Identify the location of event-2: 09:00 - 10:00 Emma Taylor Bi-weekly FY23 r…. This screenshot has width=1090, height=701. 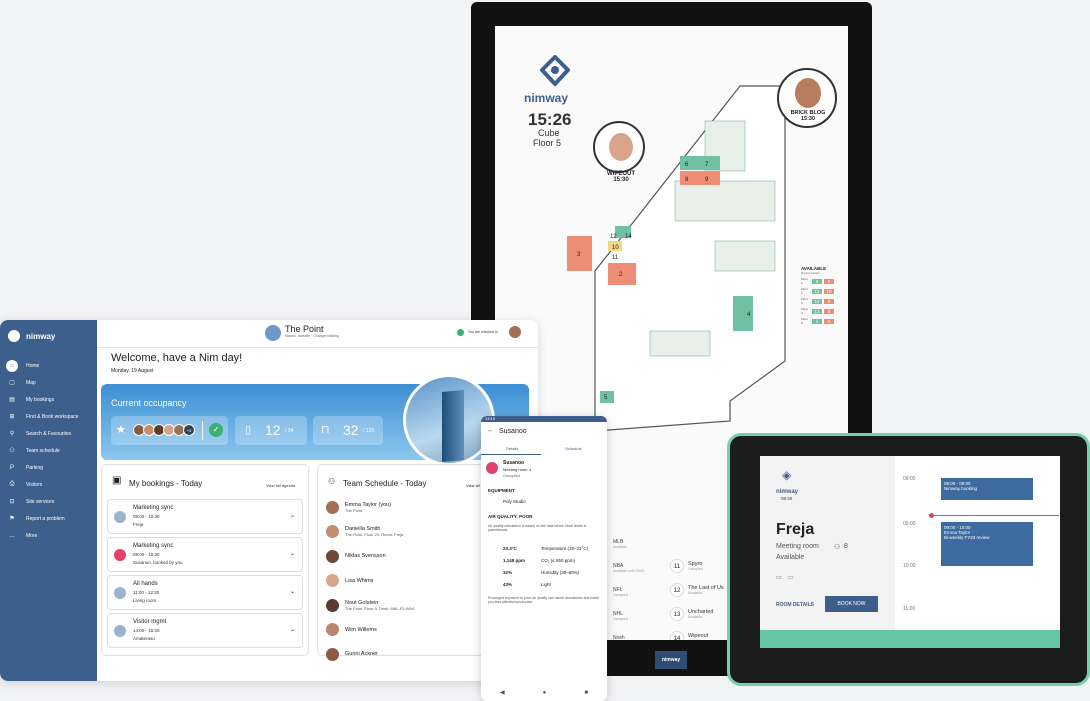
(987, 544).